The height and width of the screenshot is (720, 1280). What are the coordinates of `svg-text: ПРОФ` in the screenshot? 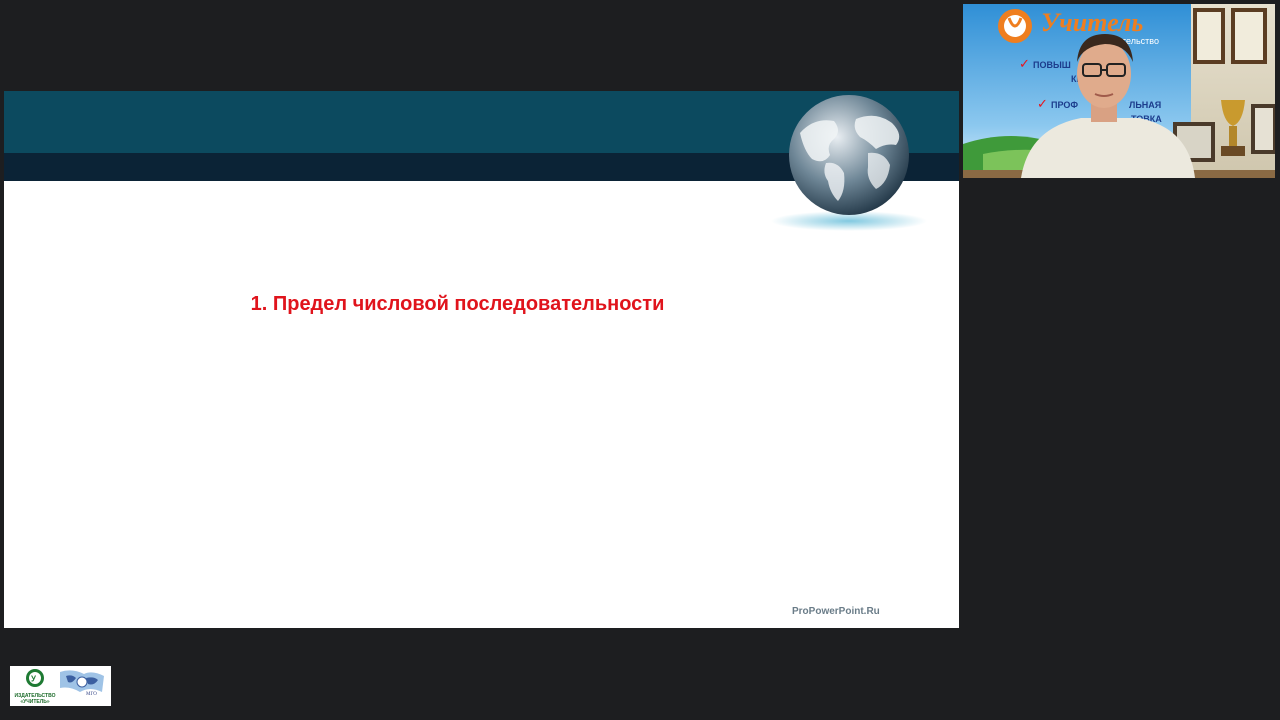 It's located at (1064, 105).